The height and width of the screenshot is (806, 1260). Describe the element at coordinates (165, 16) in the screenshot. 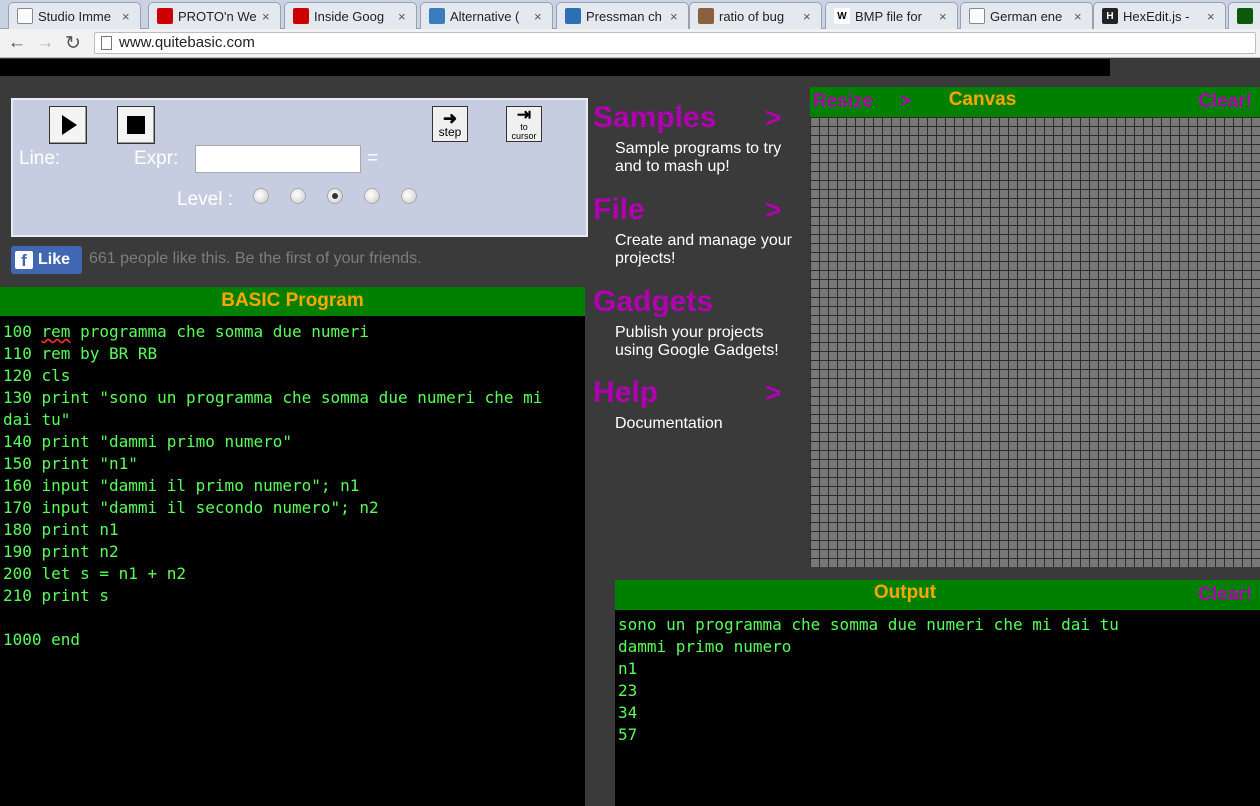

I see `youtube-icon` at that location.